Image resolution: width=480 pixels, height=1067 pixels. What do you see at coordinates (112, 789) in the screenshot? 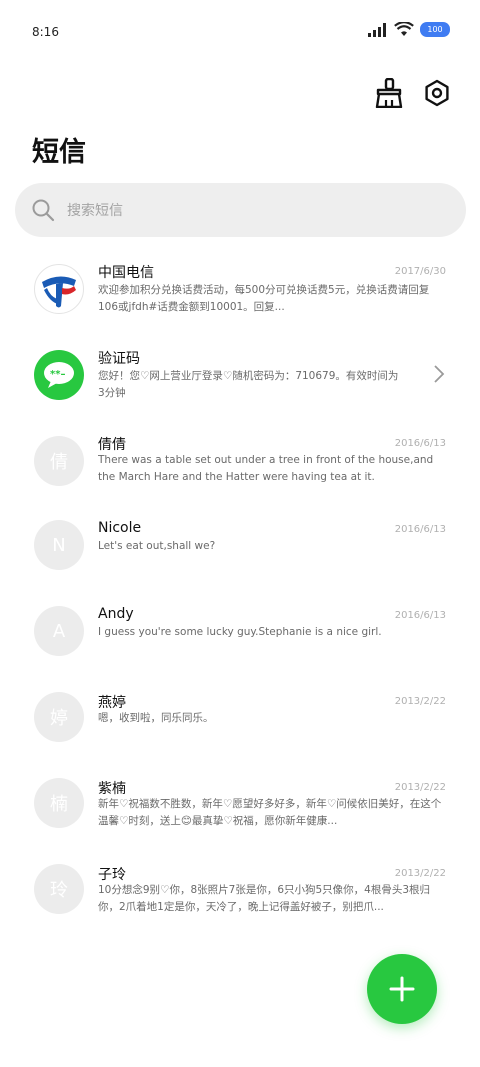
I see `conversation-name: 紫楠` at bounding box center [112, 789].